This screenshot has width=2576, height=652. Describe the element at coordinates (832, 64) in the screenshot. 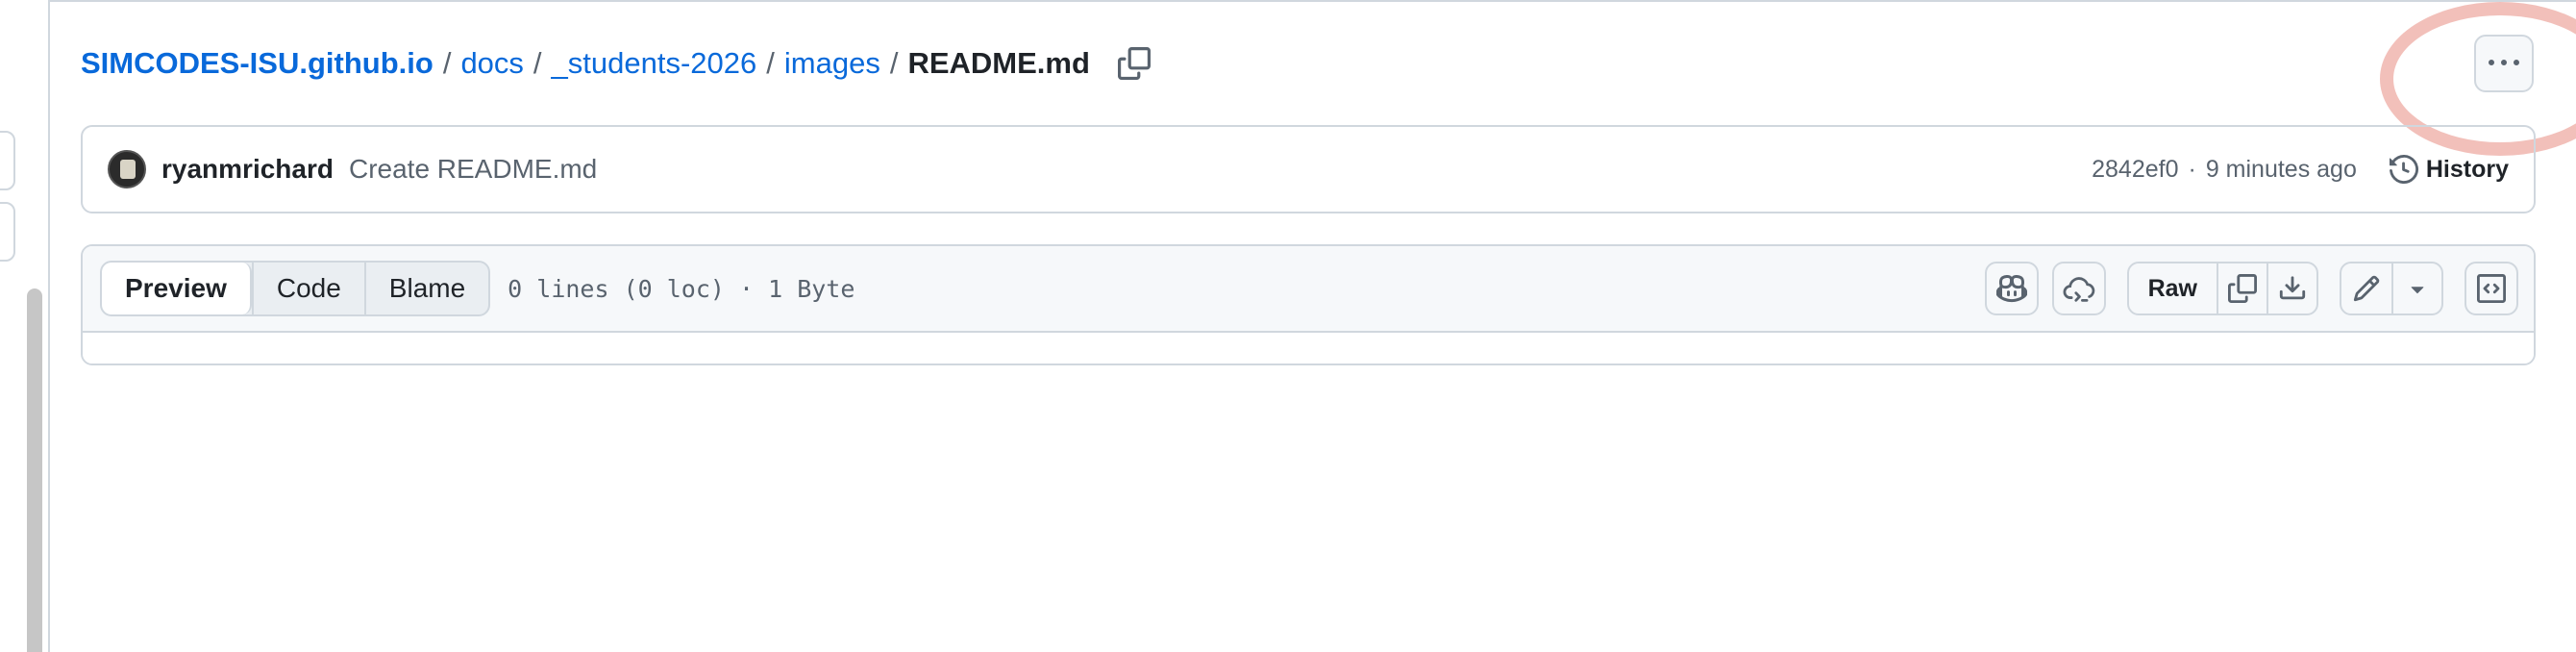

I see `breadcrumb-images-link: images` at that location.